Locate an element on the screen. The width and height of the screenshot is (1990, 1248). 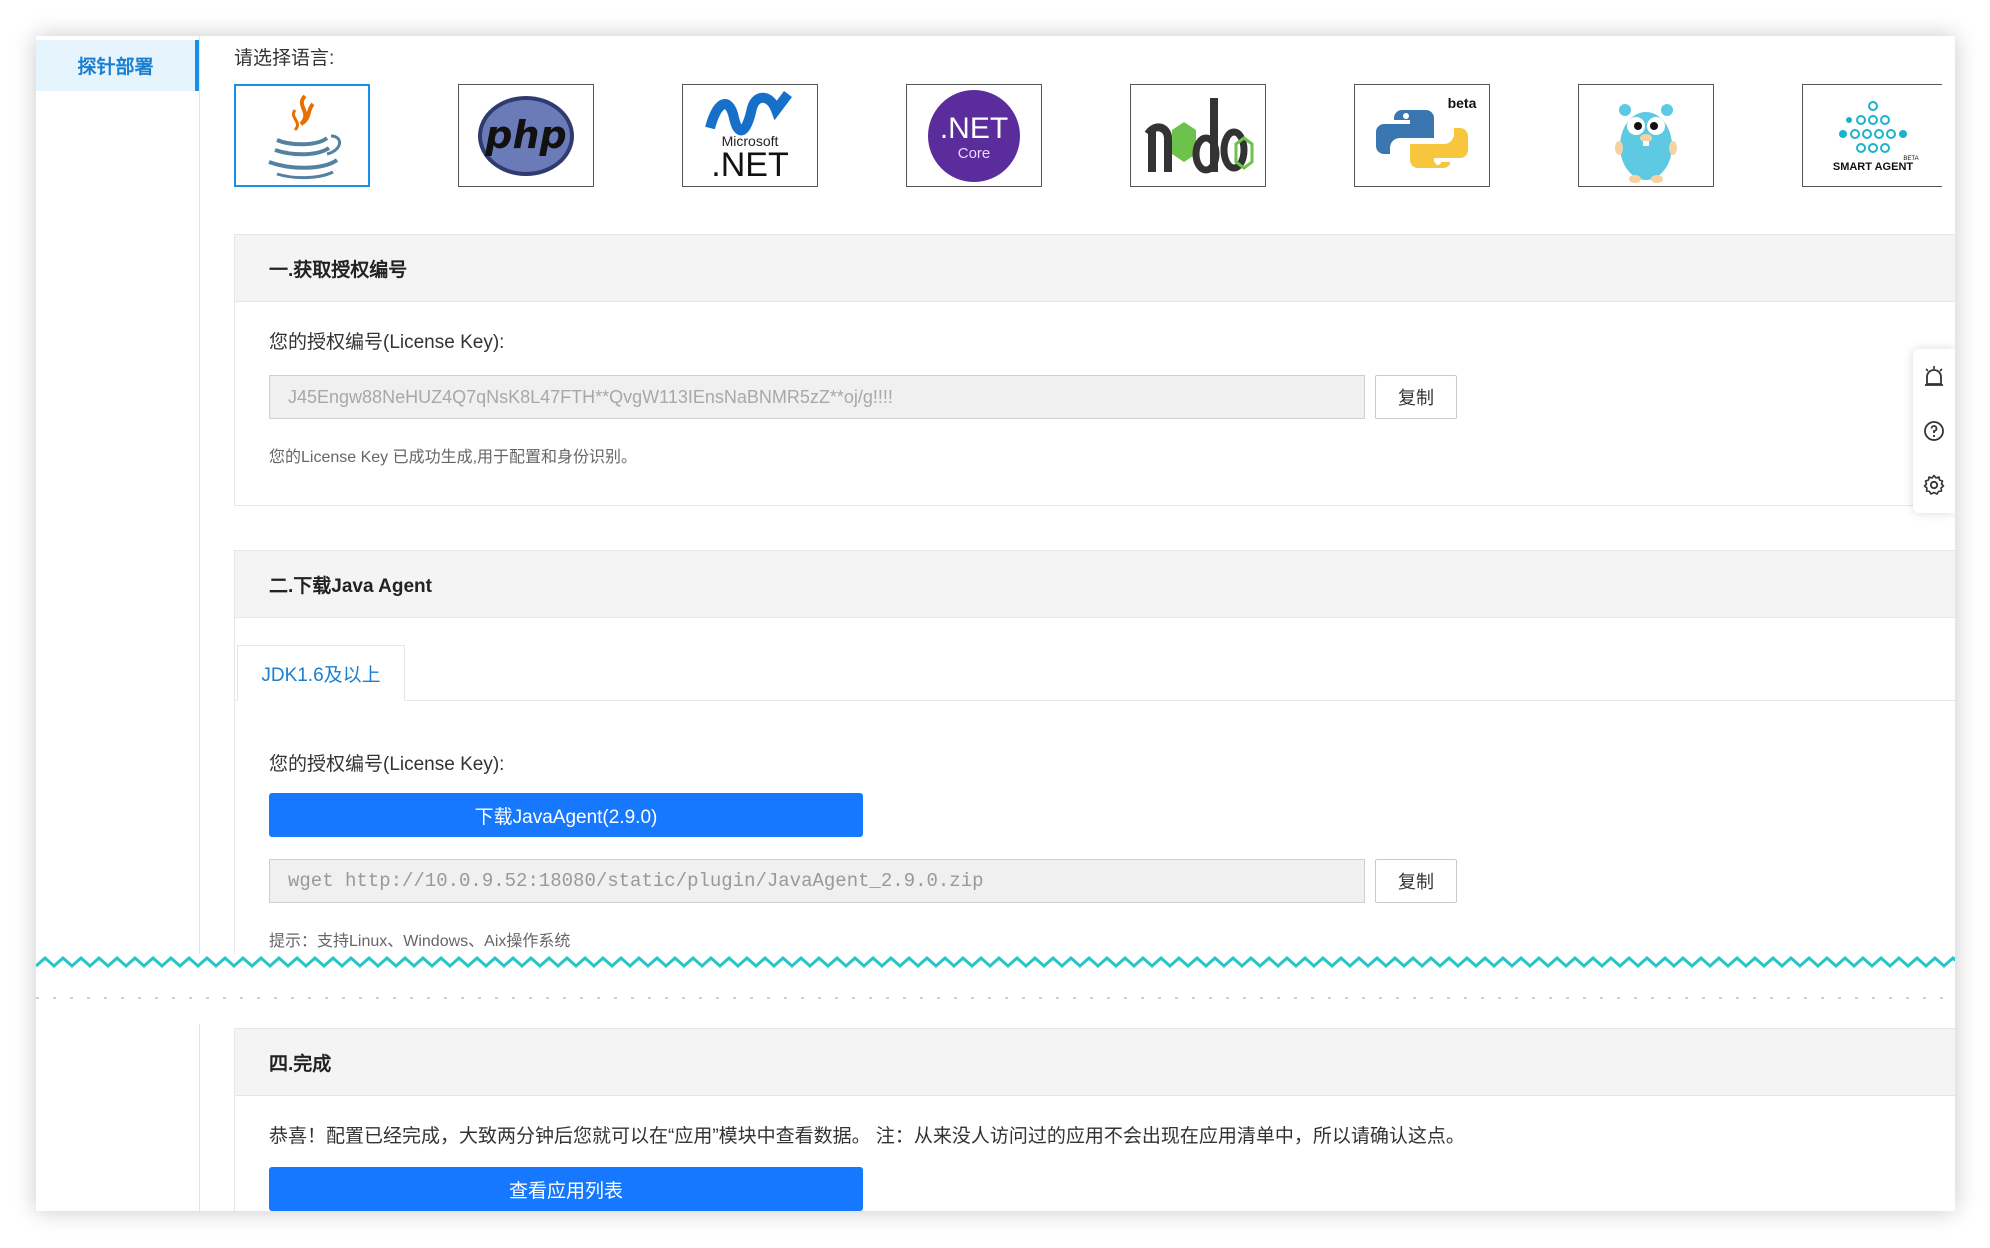
alarm-icon is located at coordinates (1934, 377).